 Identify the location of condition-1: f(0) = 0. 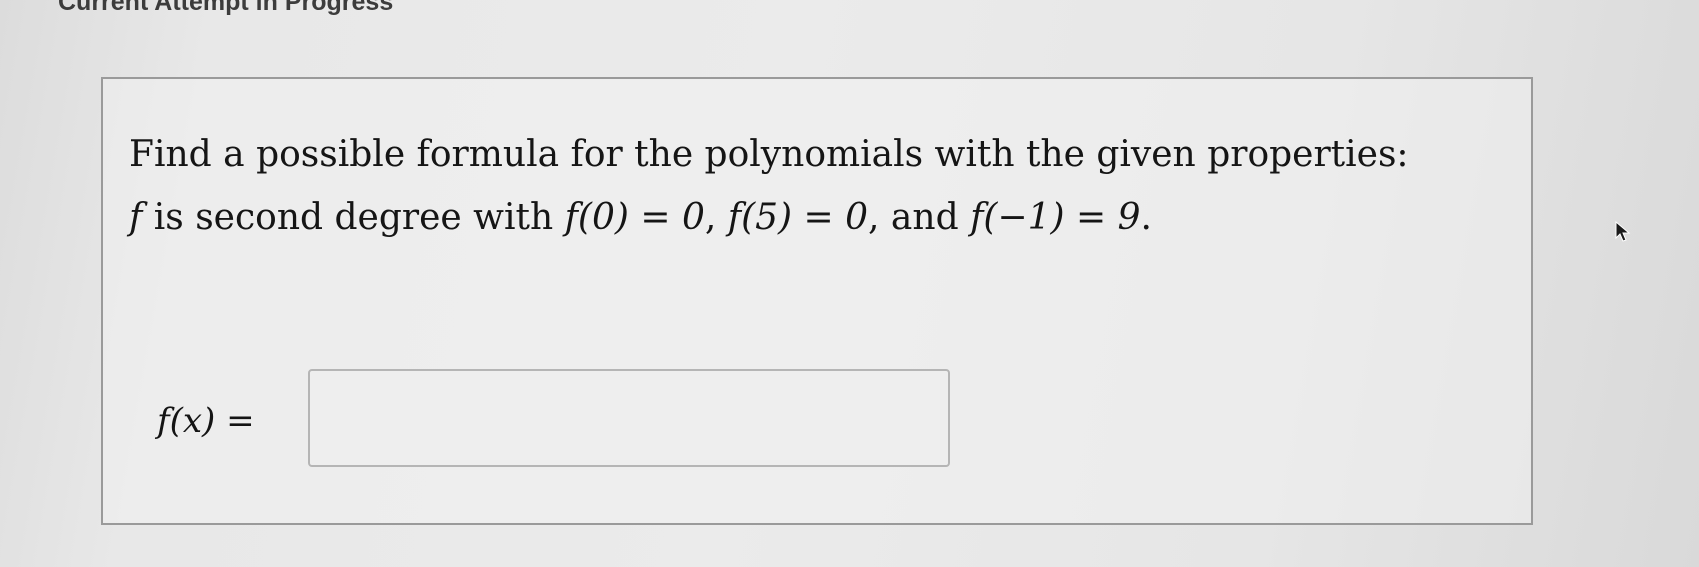
(634, 217).